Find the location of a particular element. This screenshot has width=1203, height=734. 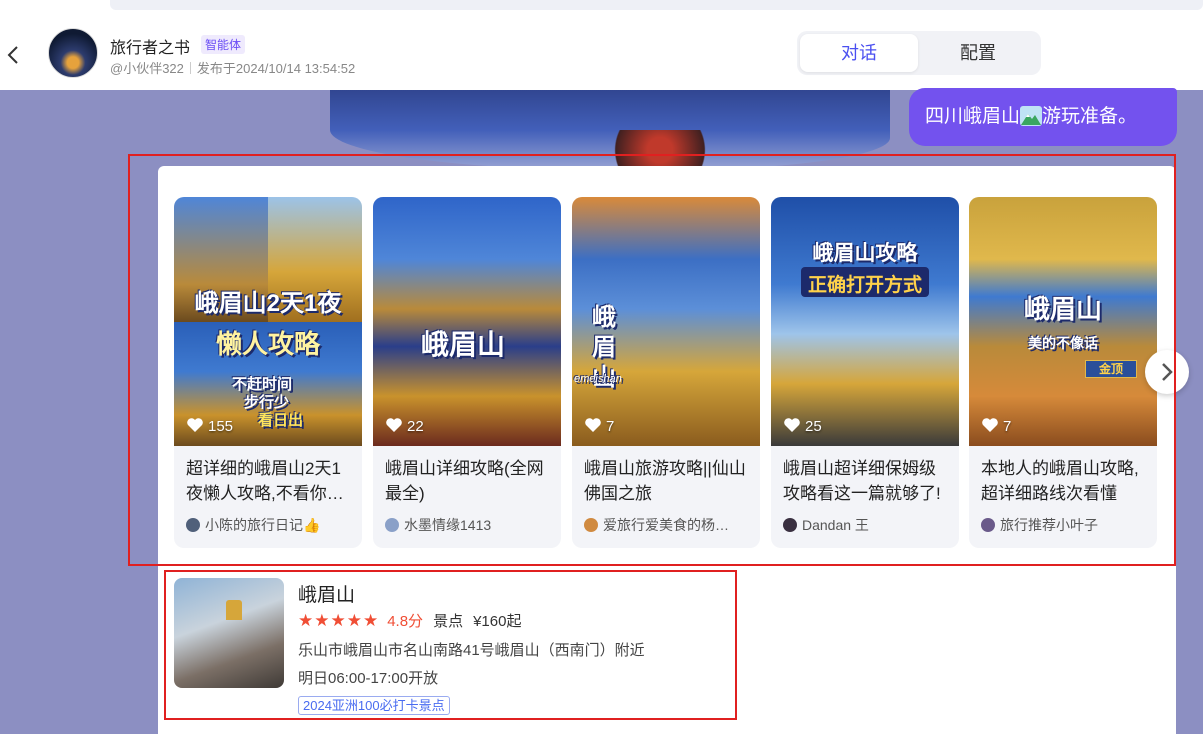

chevron-left-icon is located at coordinates (12, 55).